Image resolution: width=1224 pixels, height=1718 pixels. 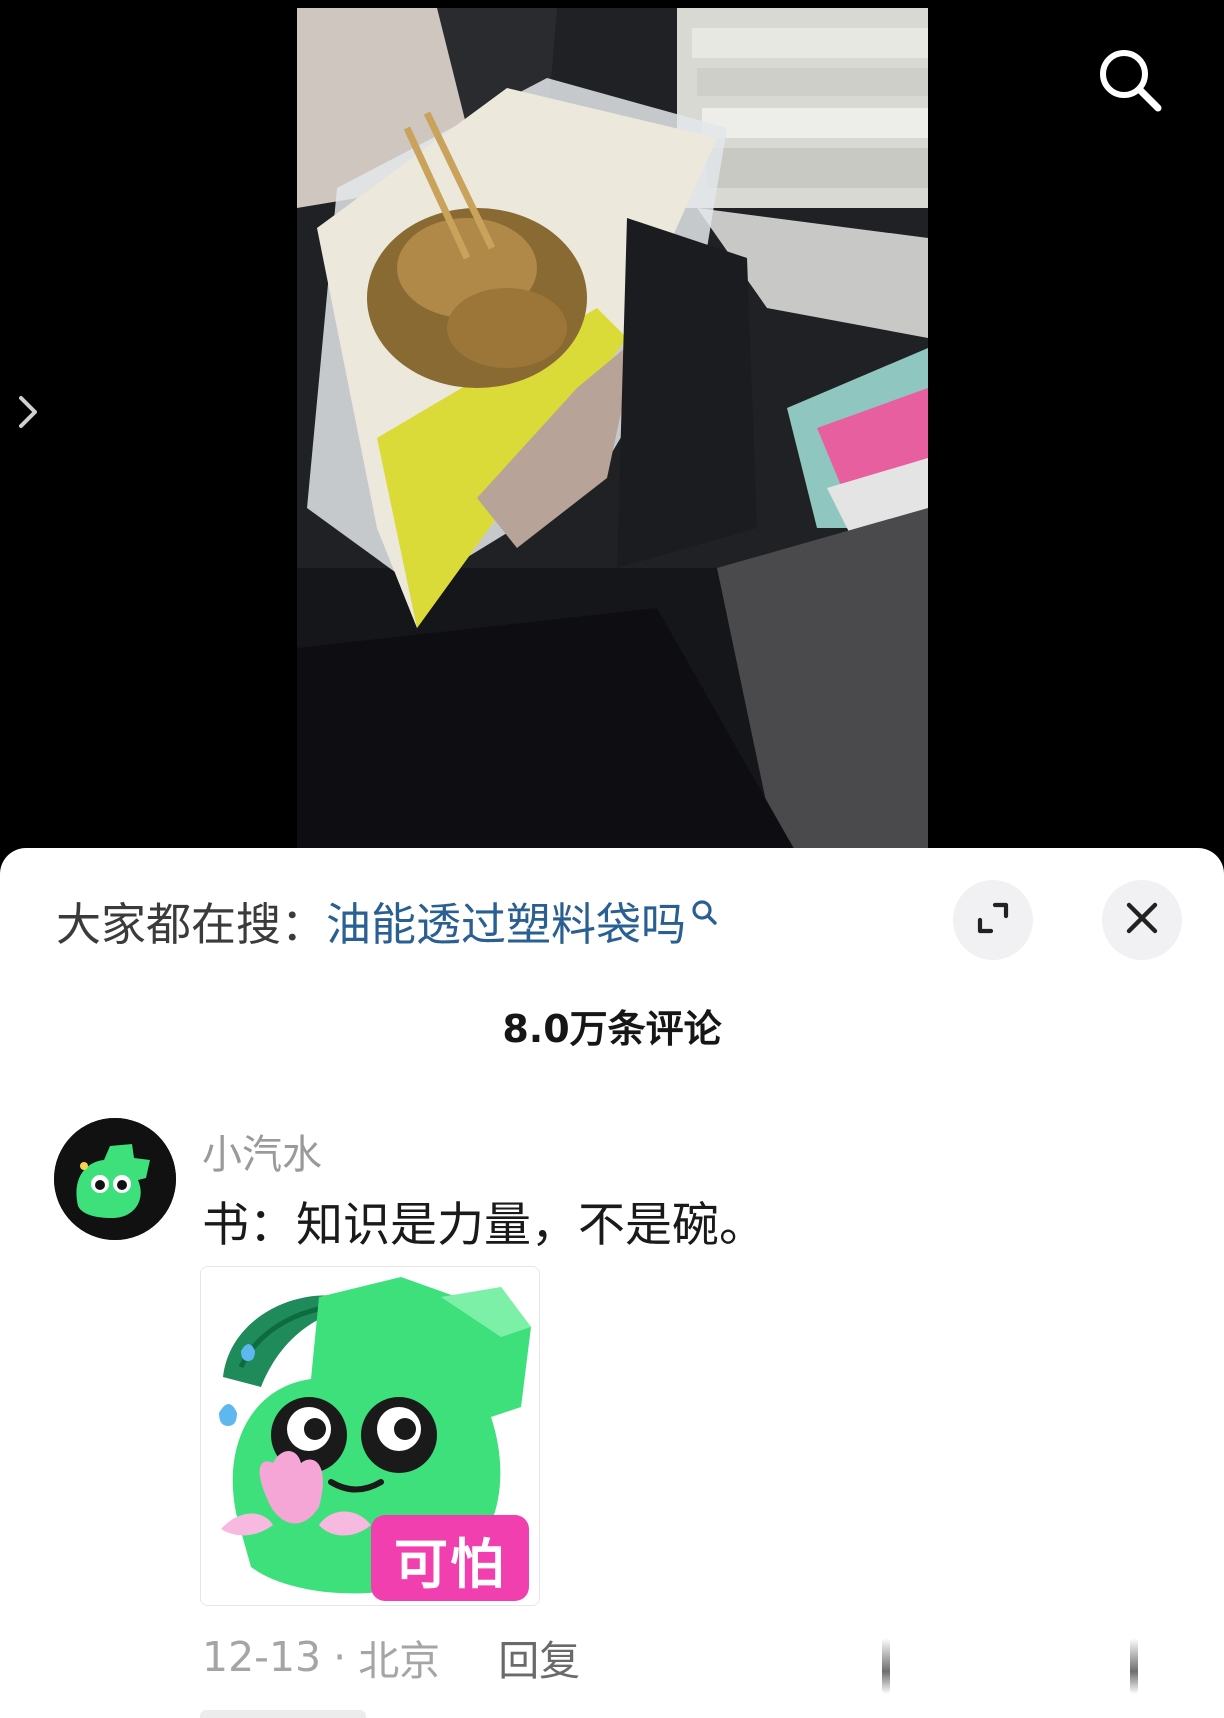 I want to click on next-comment-tag, so click(x=283, y=1714).